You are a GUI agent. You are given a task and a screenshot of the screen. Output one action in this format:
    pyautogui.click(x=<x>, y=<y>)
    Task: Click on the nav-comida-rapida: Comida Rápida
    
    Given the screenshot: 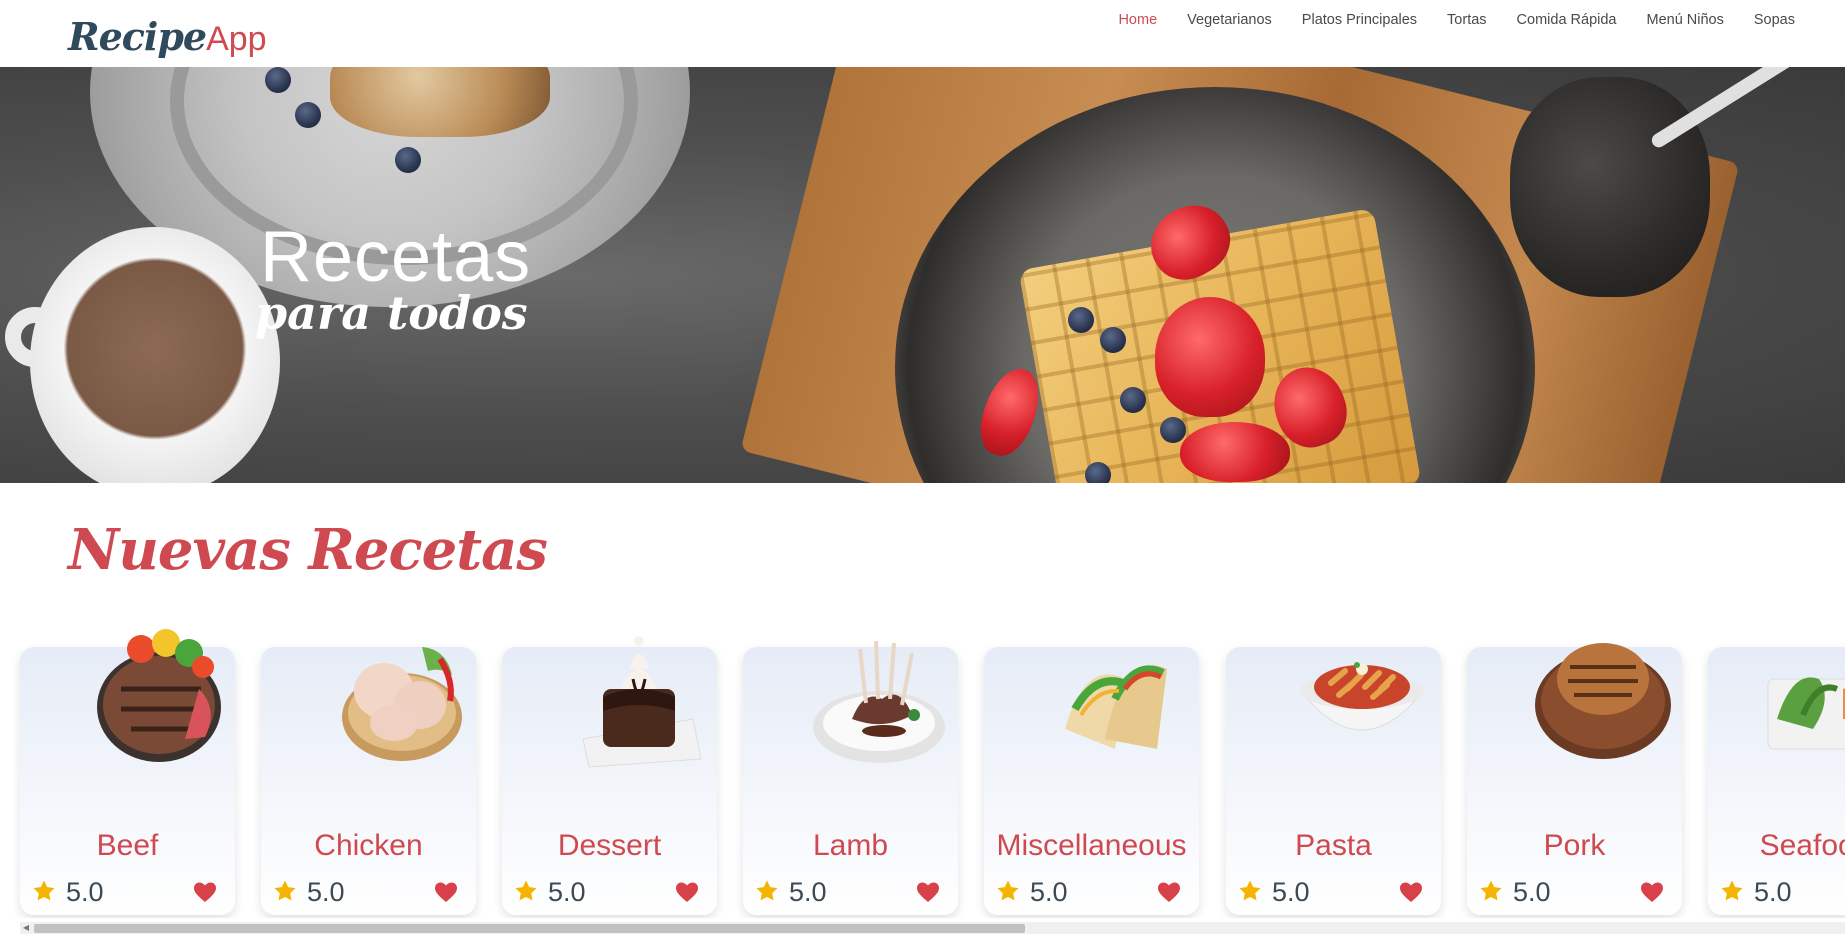 What is the action you would take?
    pyautogui.click(x=1567, y=20)
    